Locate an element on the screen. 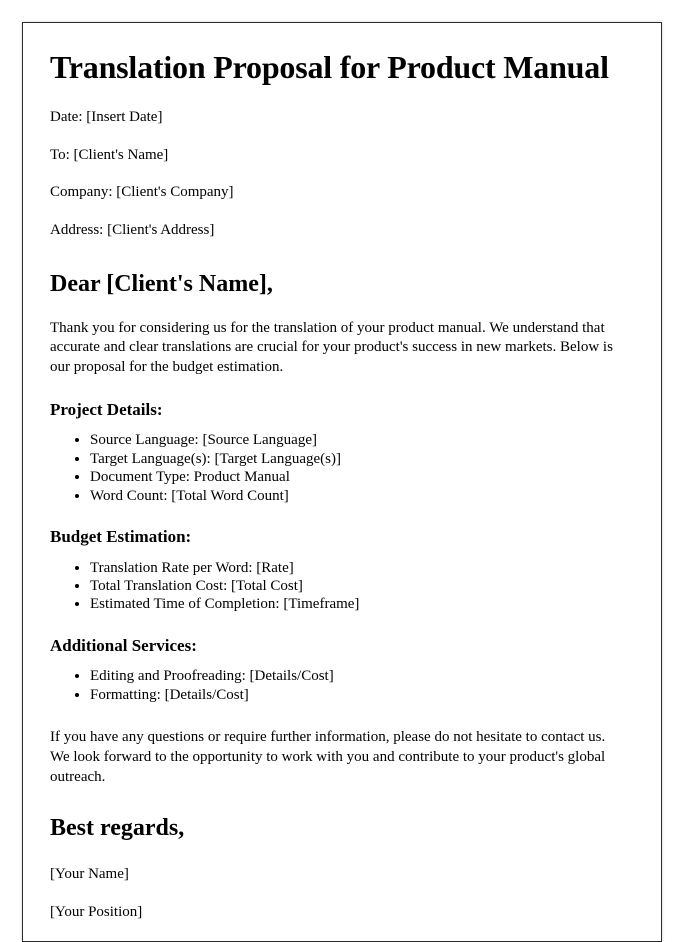  list-item: Editing and Proofreading: [Details/Cost] is located at coordinates (354, 676).